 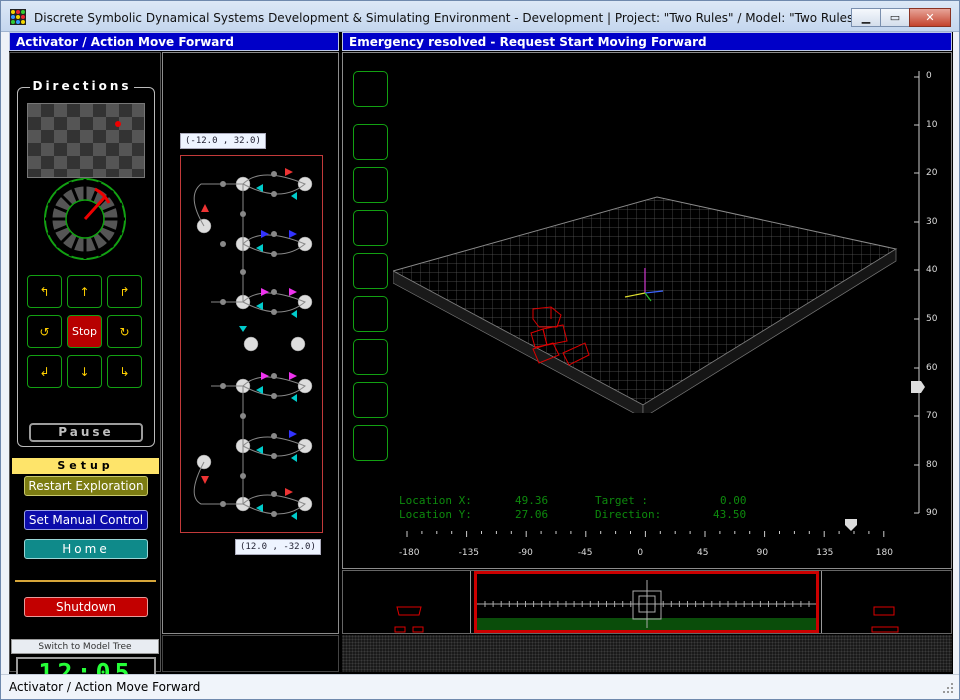 I want to click on turn-right-forward-button: ↱, so click(x=124, y=291).